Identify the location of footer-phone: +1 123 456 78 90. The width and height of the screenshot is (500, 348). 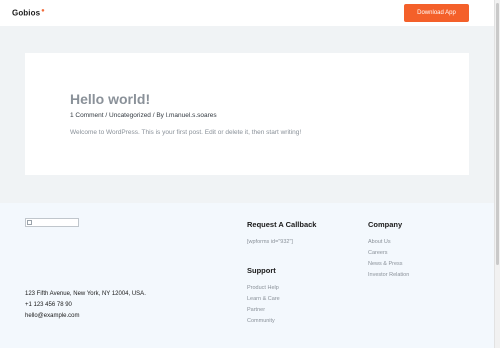
(48, 305).